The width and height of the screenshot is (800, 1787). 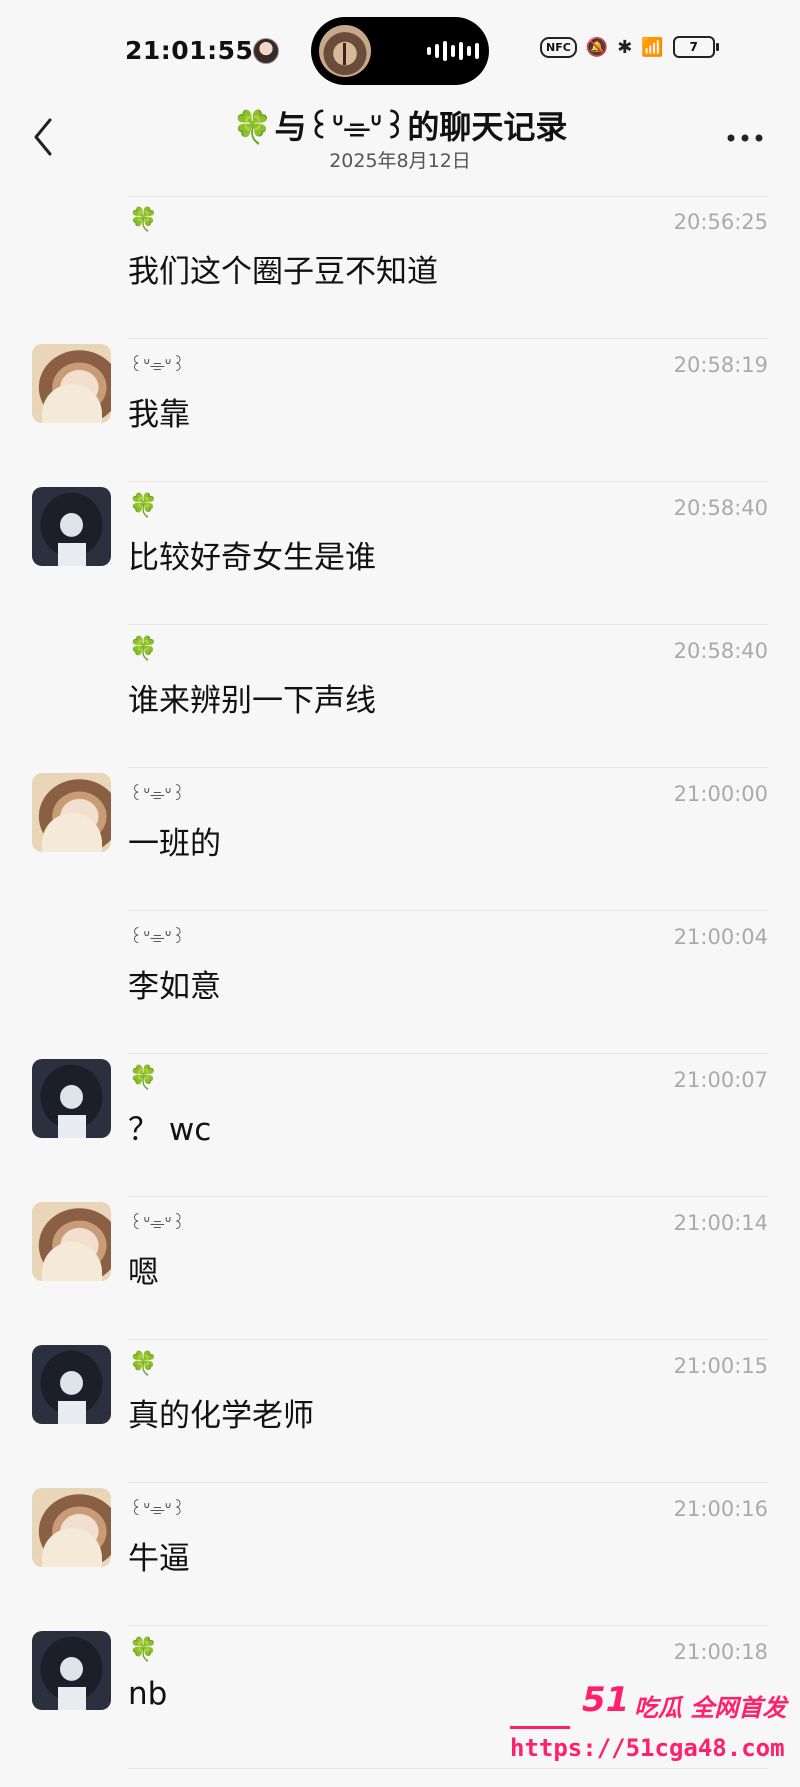 What do you see at coordinates (720, 794) in the screenshot?
I see `message-time: 21:00:00` at bounding box center [720, 794].